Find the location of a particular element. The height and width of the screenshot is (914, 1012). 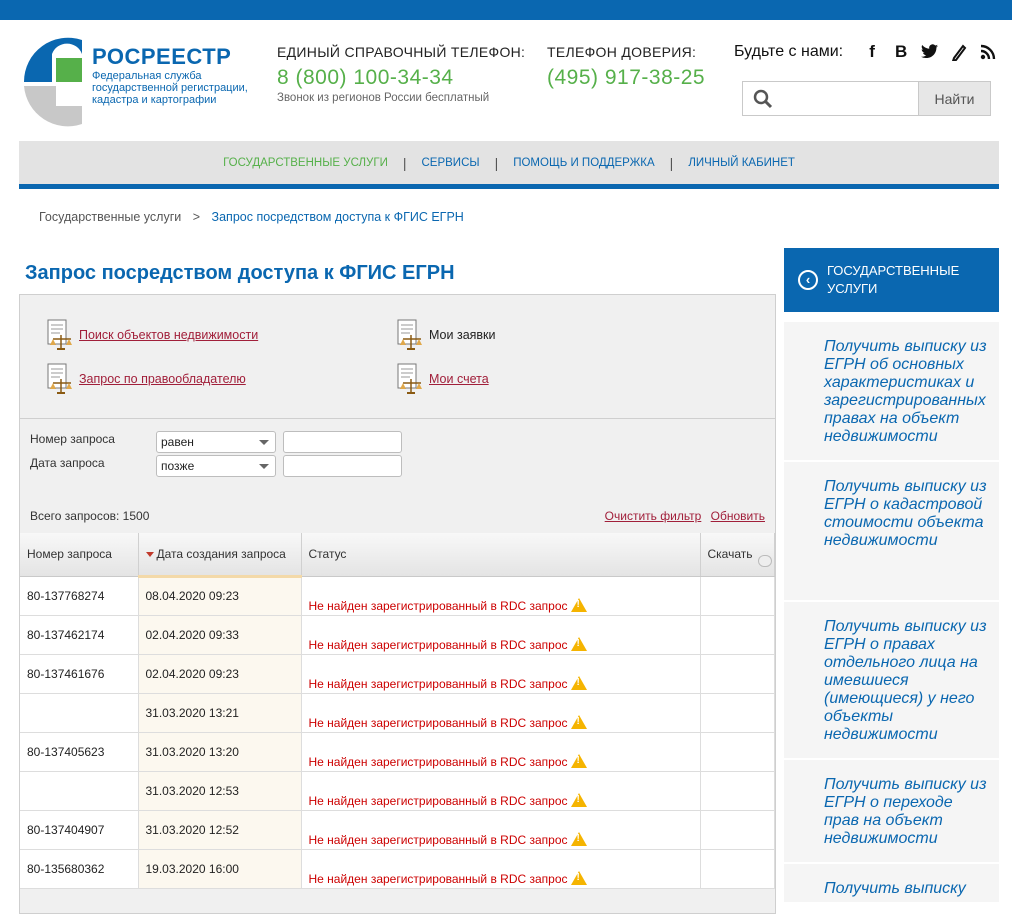

request-date-input is located at coordinates (342, 466).